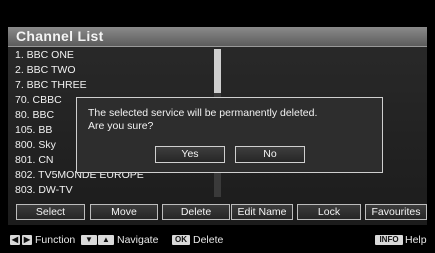 Image resolution: width=435 pixels, height=253 pixels. I want to click on lock-button: Lock, so click(329, 212).